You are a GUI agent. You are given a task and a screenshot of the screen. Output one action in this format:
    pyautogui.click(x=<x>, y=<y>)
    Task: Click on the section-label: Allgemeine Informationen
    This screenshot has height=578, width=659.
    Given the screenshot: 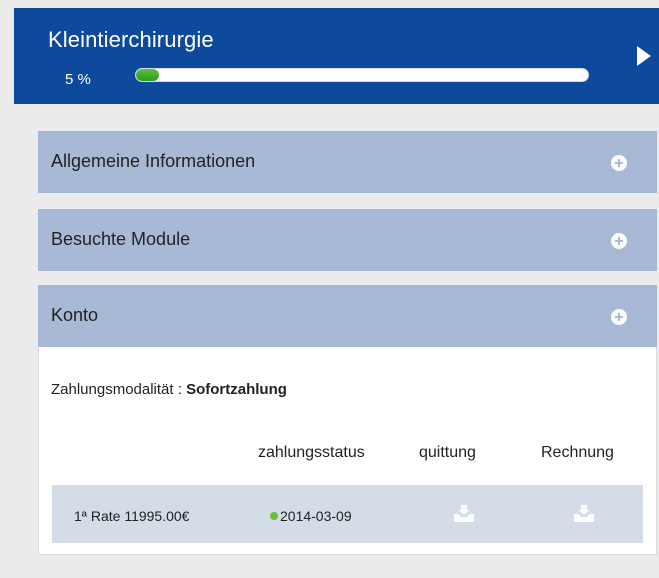 What is the action you would take?
    pyautogui.click(x=153, y=161)
    